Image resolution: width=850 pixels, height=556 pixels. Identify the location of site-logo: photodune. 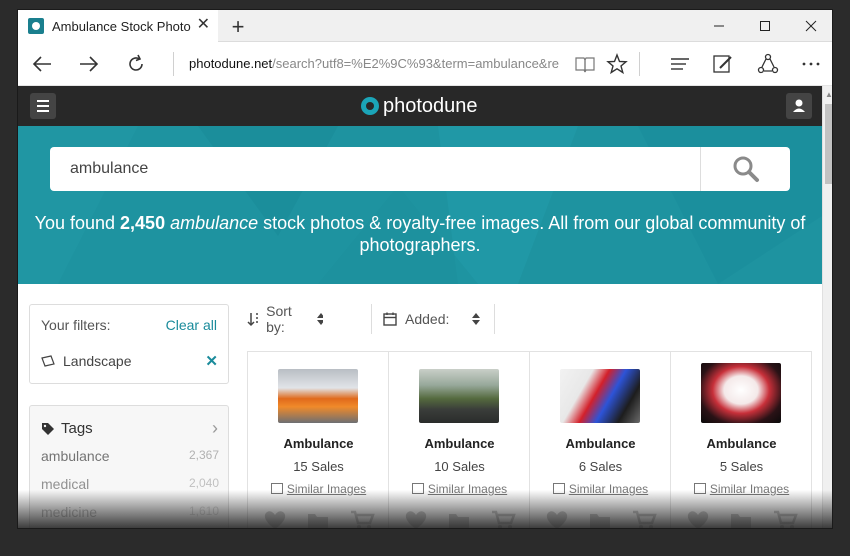
(419, 106).